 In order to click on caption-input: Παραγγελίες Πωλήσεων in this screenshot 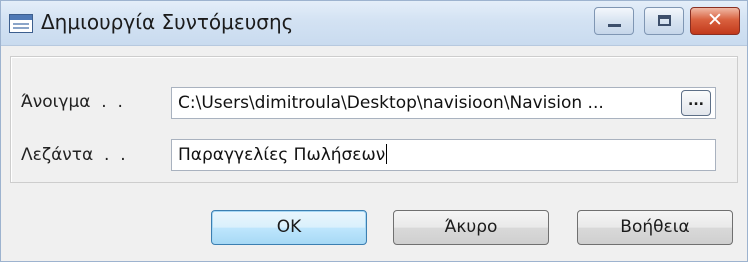, I will do `click(443, 155)`.